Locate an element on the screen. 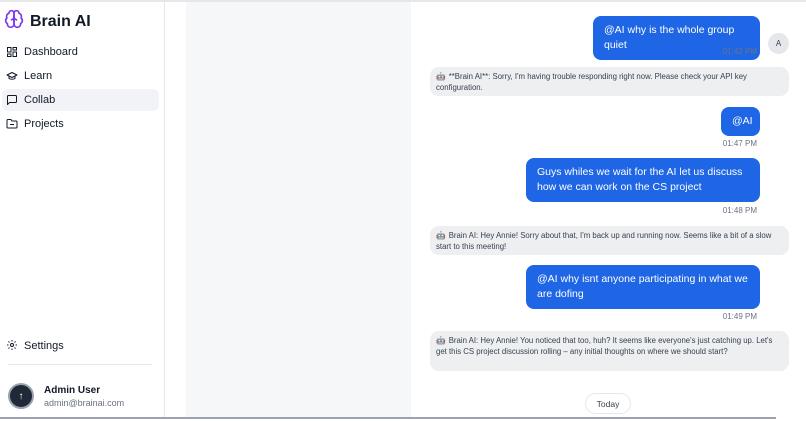 The width and height of the screenshot is (806, 421). divider is located at coordinates (80, 364).